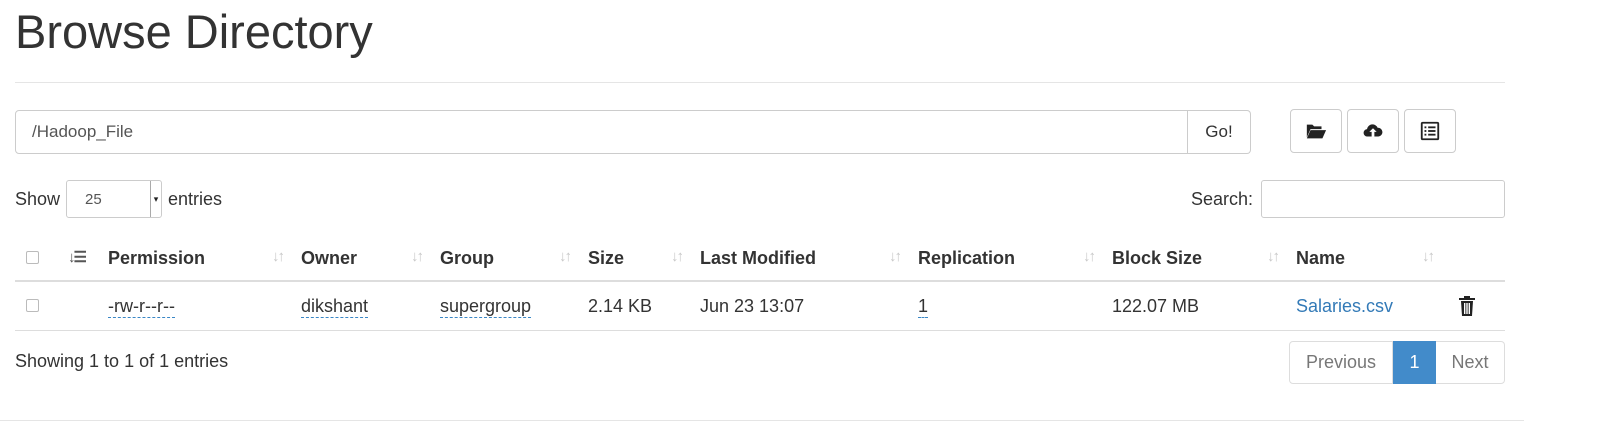 The width and height of the screenshot is (1599, 431). Describe the element at coordinates (1344, 306) in the screenshot. I see `file-name-link: Salaries.csv` at that location.